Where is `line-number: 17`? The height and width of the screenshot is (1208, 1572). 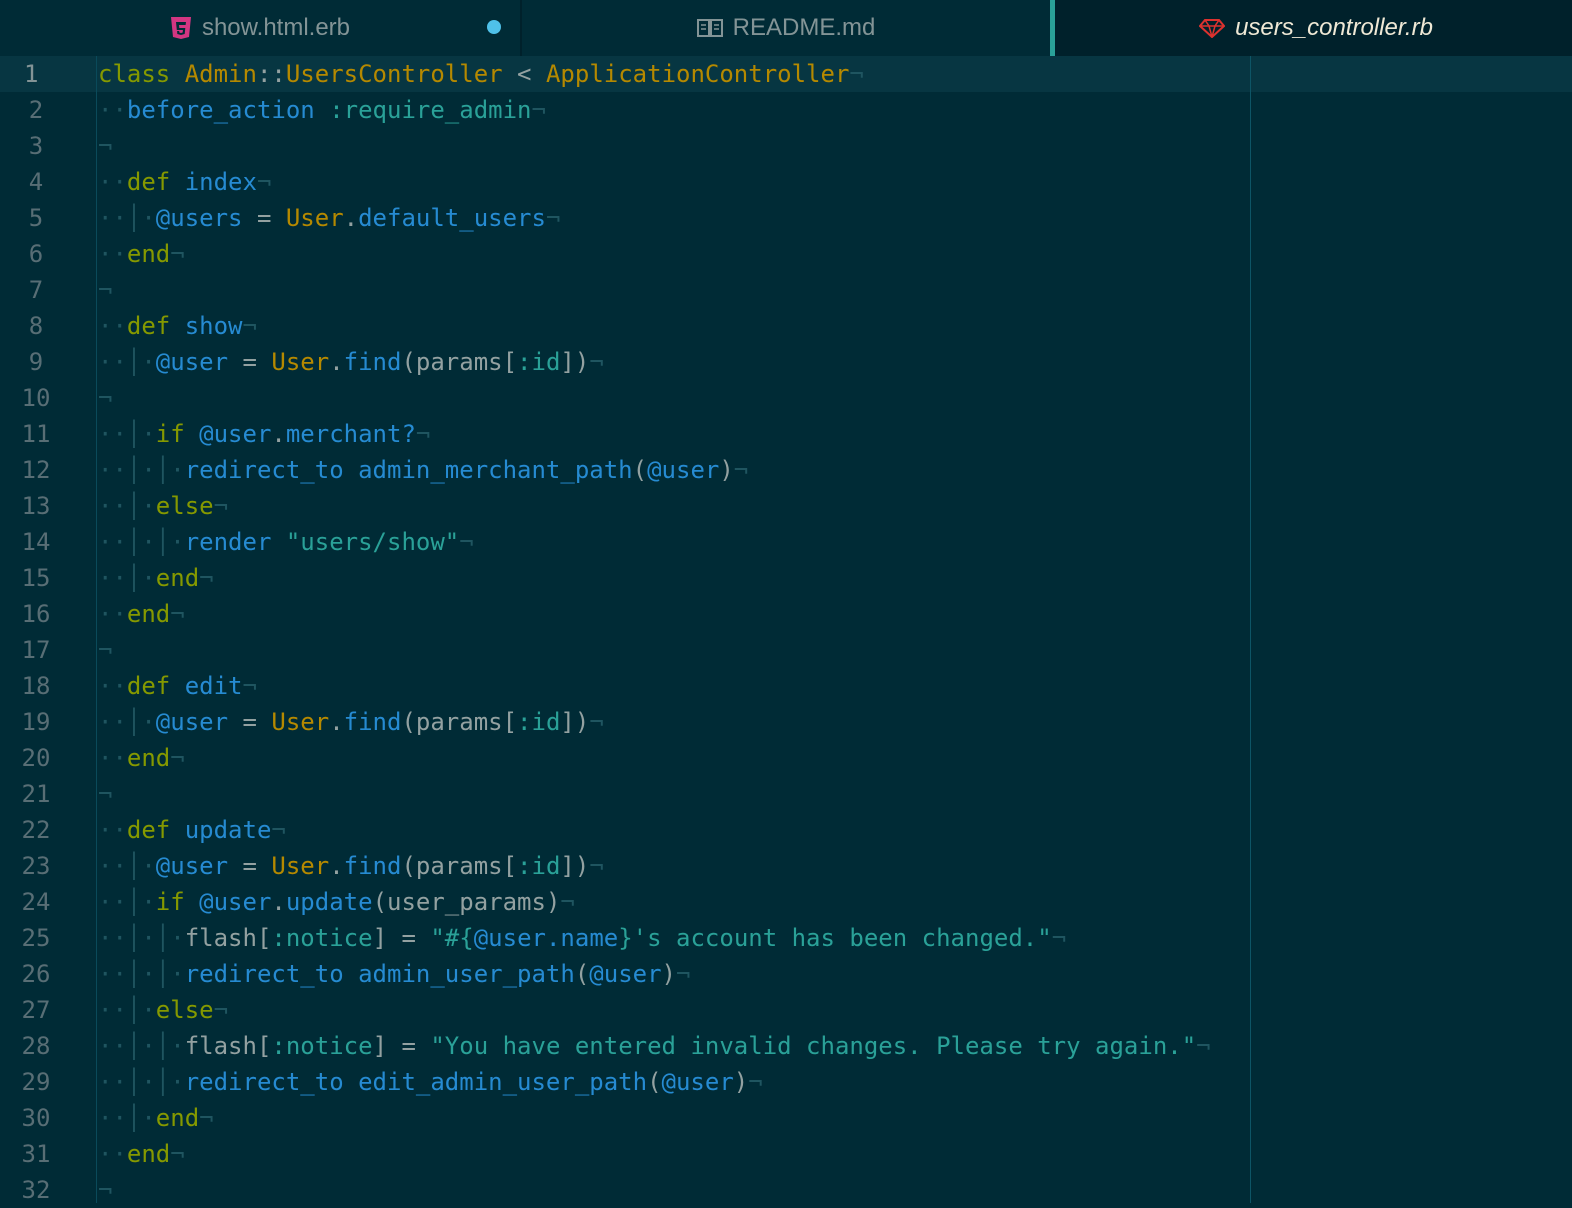 line-number: 17 is located at coordinates (36, 650).